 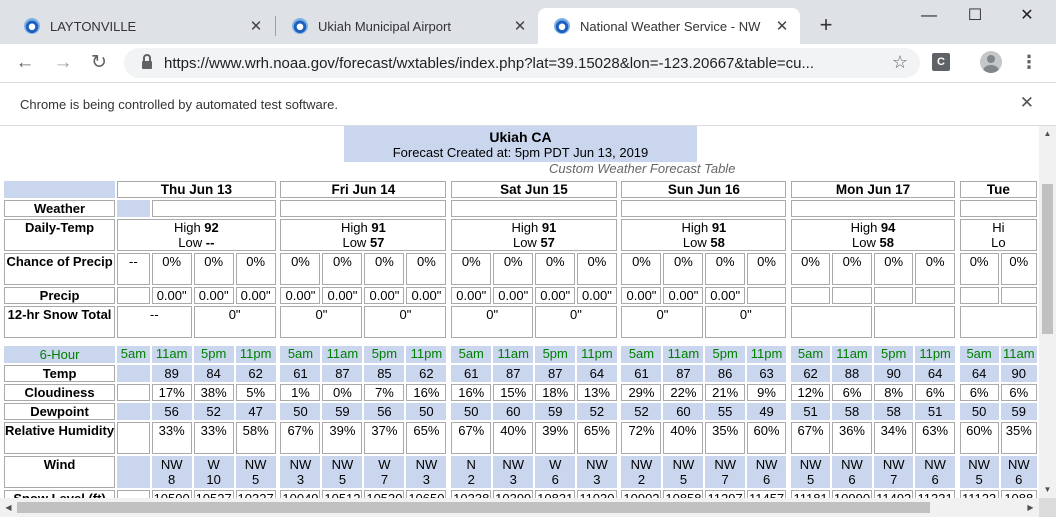 What do you see at coordinates (941, 62) in the screenshot?
I see `extension-icon: C` at bounding box center [941, 62].